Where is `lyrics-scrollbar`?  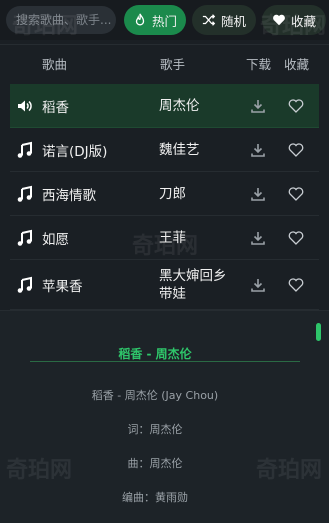 lyrics-scrollbar is located at coordinates (318, 332).